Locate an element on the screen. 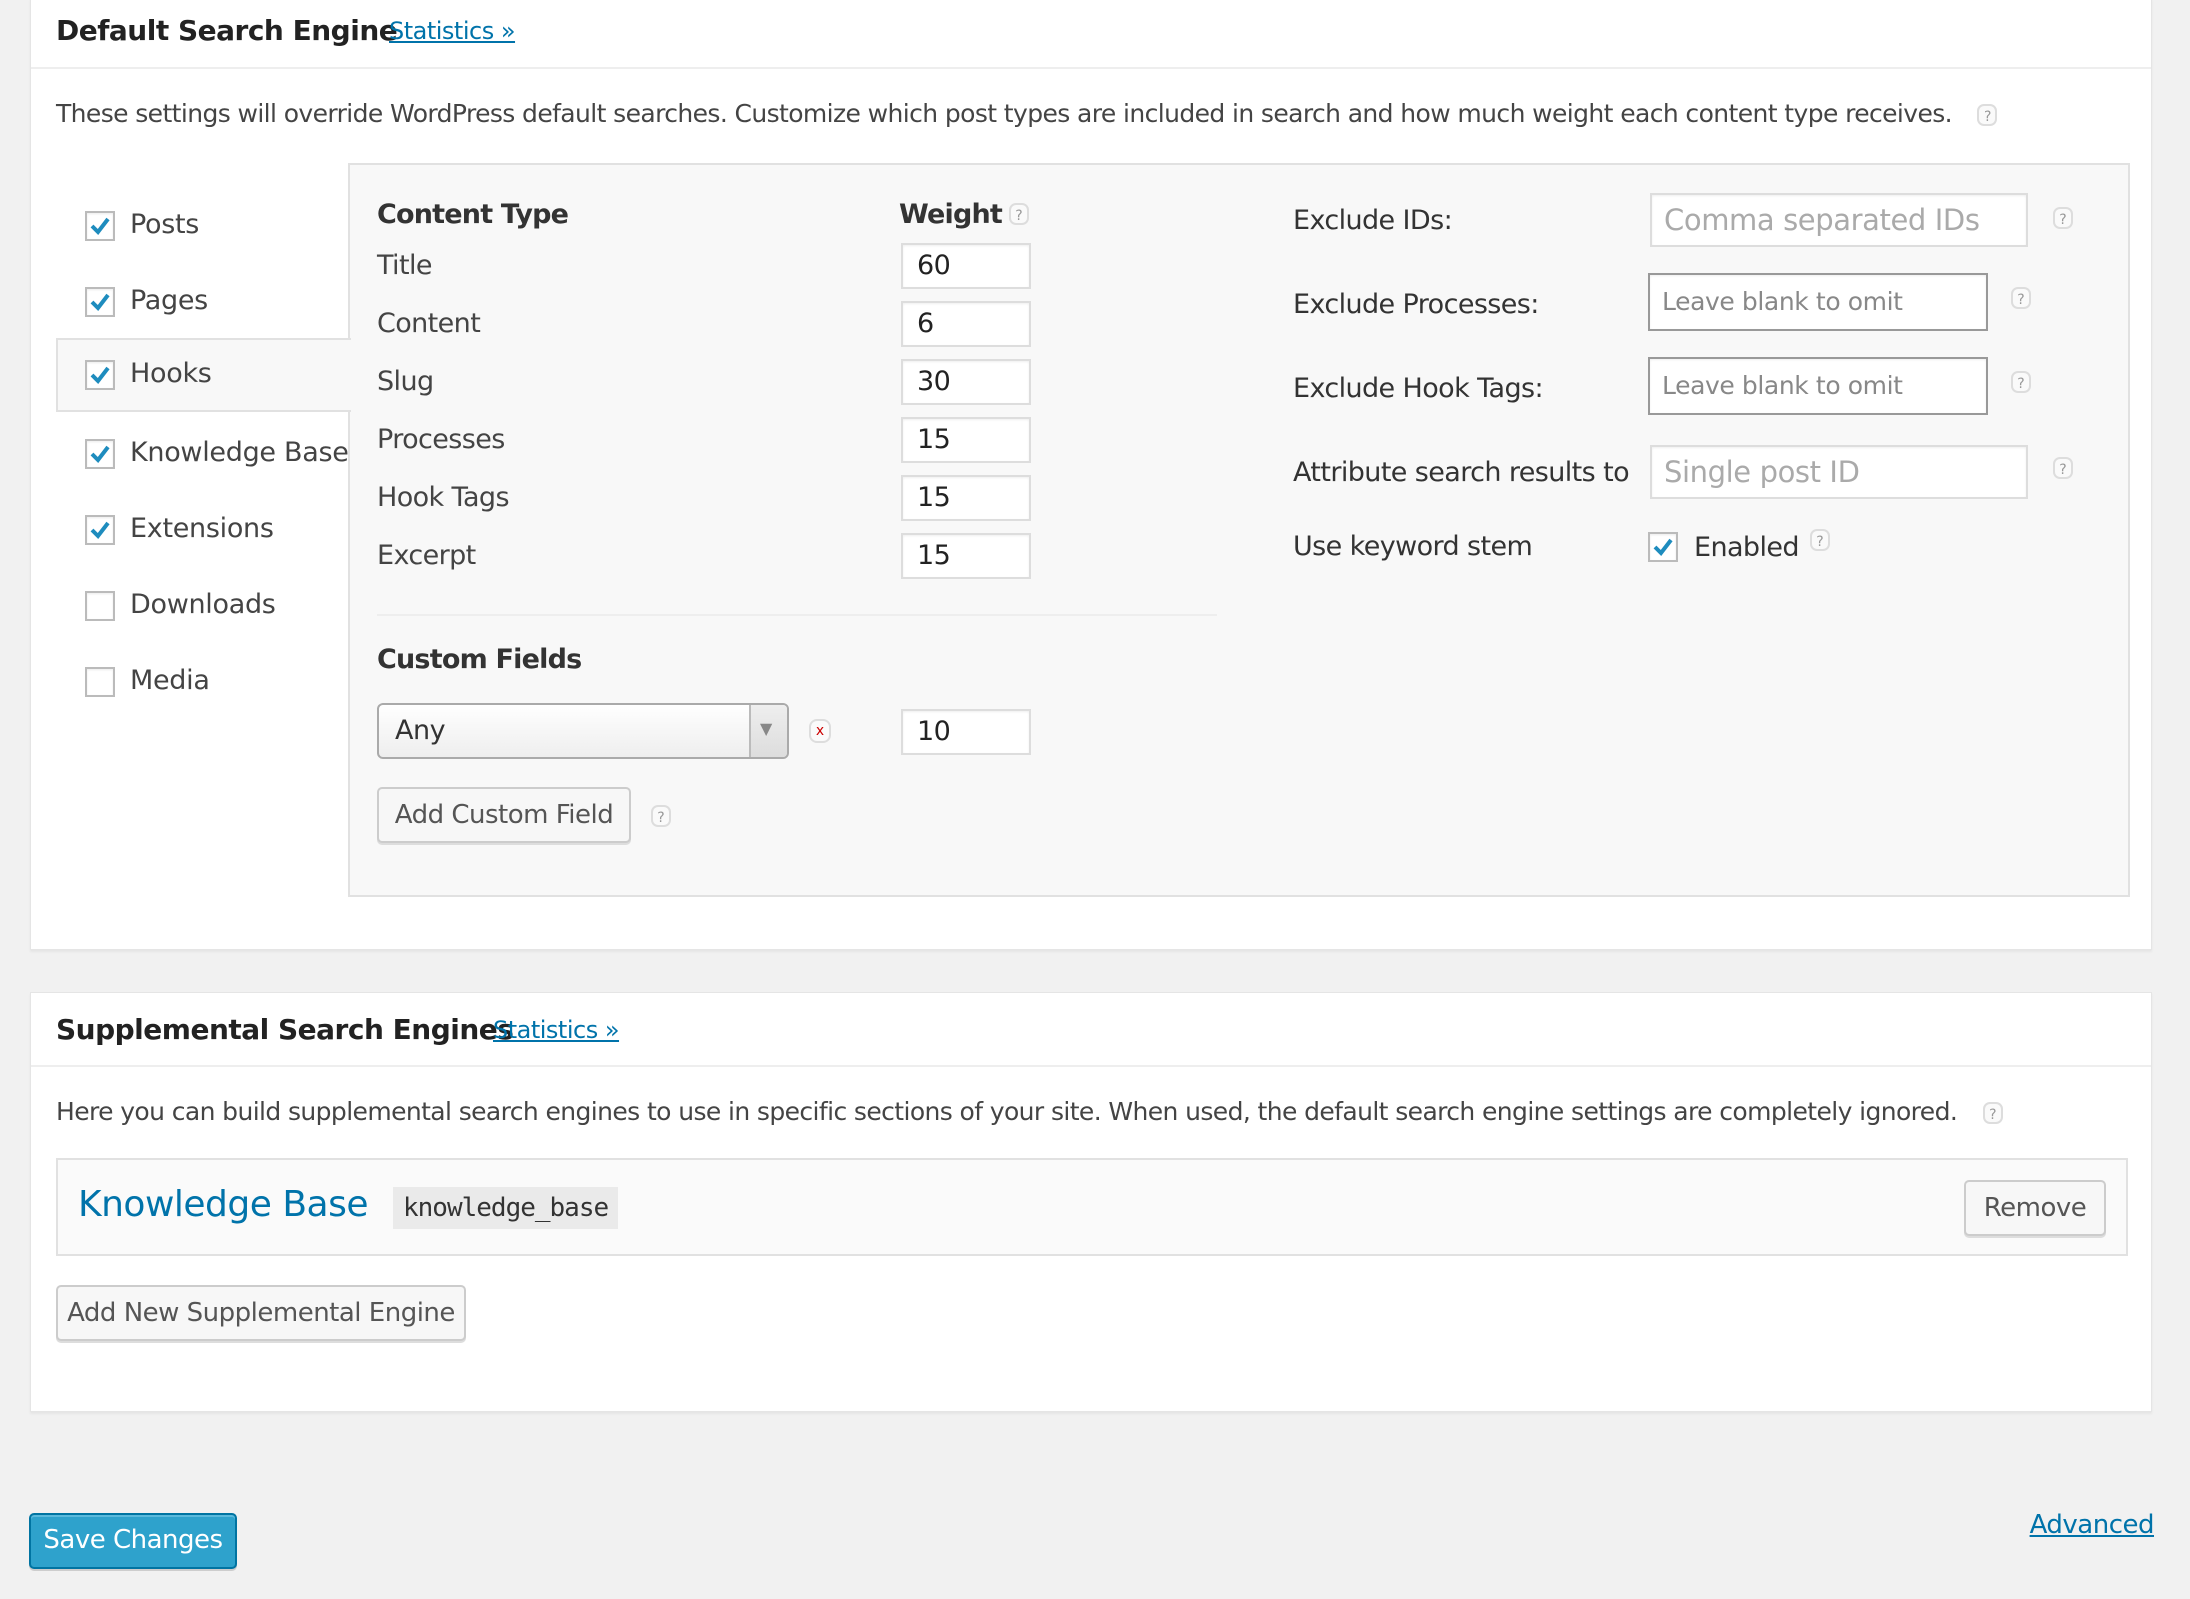  post-type-tab-posts: Posts is located at coordinates (202, 226).